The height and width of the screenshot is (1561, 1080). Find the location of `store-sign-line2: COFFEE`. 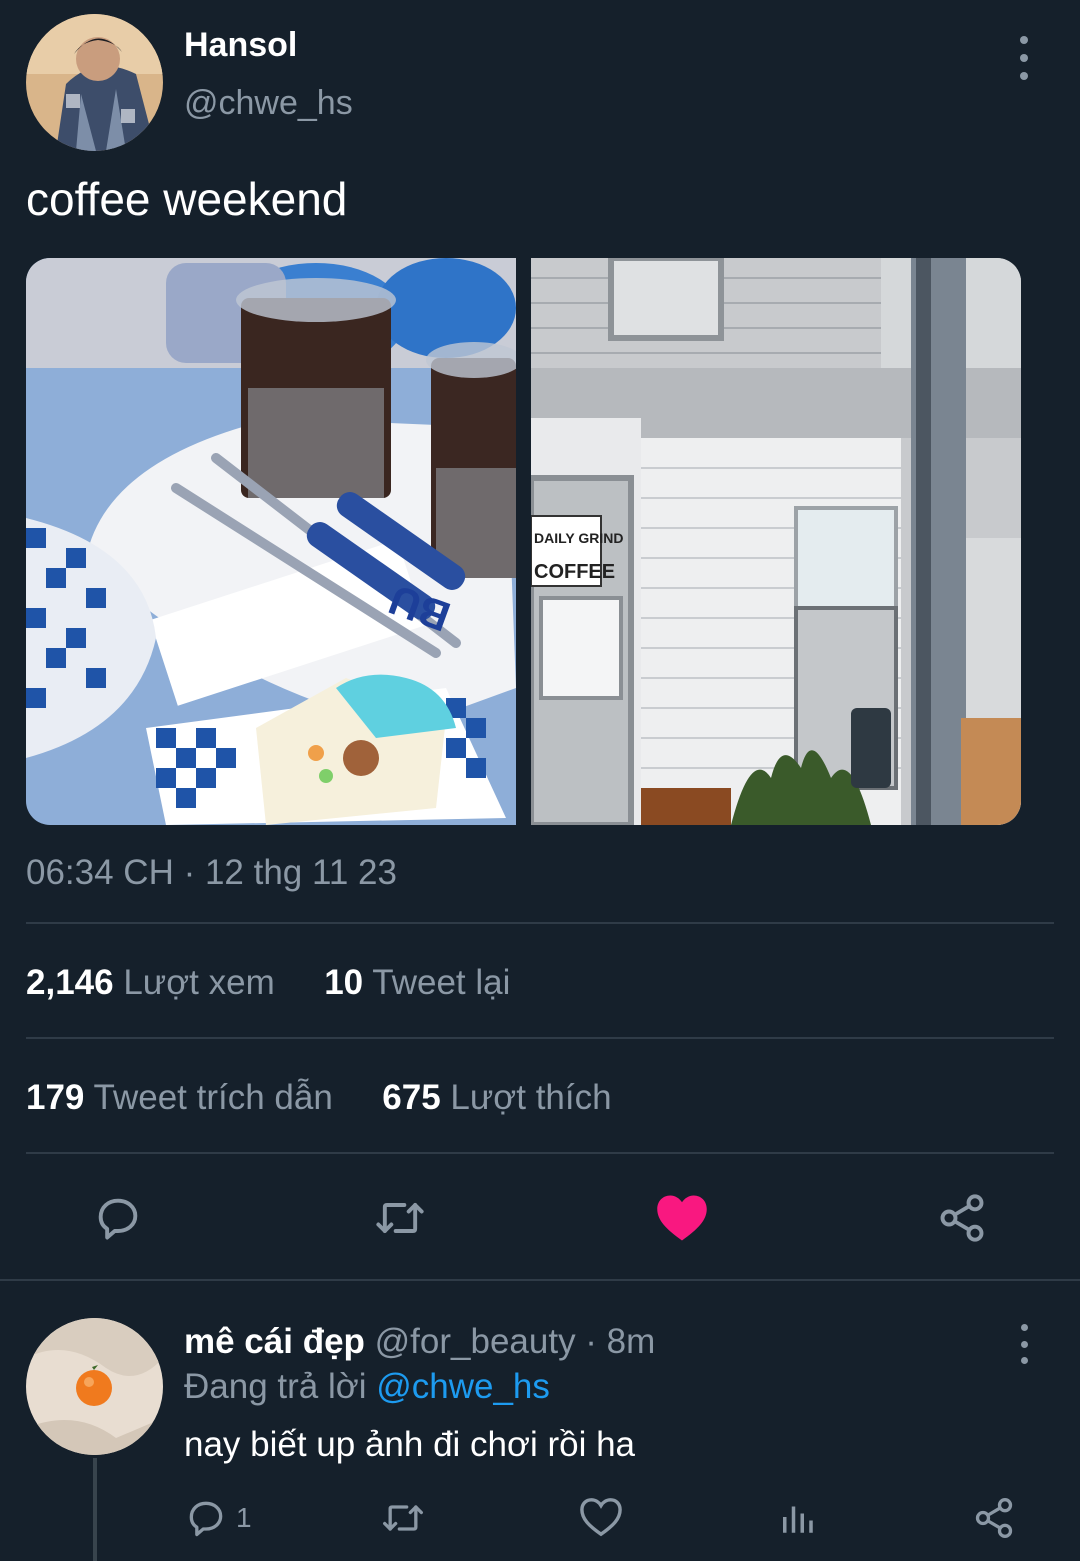

store-sign-line2: COFFEE is located at coordinates (574, 572).